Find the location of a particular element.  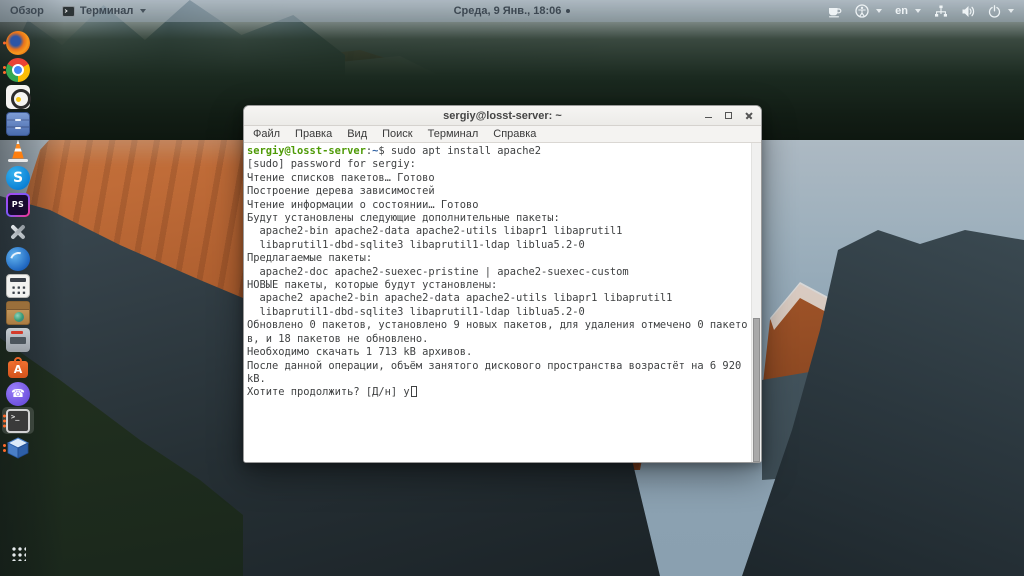

software-bag-icon is located at coordinates (18, 367).